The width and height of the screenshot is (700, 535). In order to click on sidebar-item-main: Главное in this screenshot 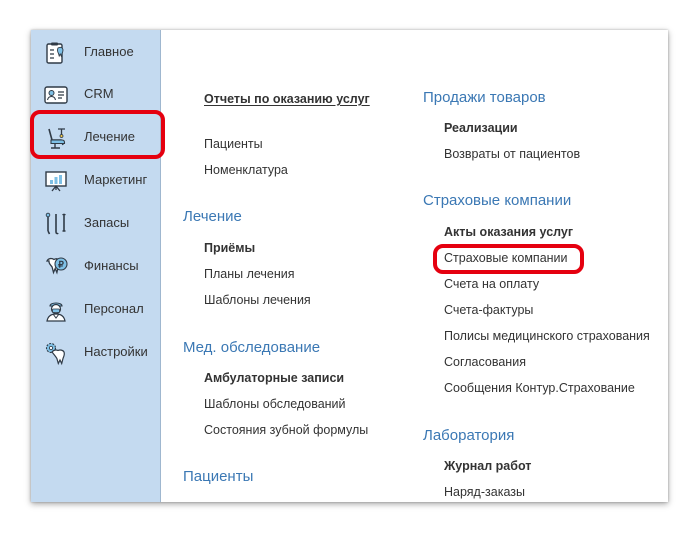, I will do `click(95, 53)`.